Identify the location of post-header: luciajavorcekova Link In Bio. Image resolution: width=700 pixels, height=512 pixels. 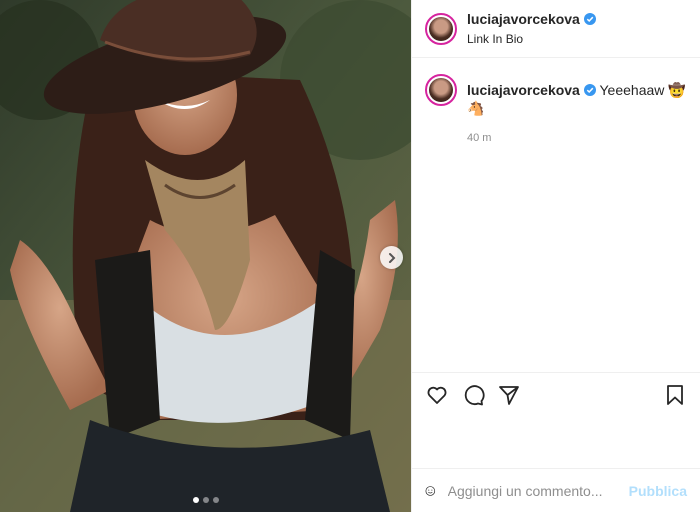
(556, 29).